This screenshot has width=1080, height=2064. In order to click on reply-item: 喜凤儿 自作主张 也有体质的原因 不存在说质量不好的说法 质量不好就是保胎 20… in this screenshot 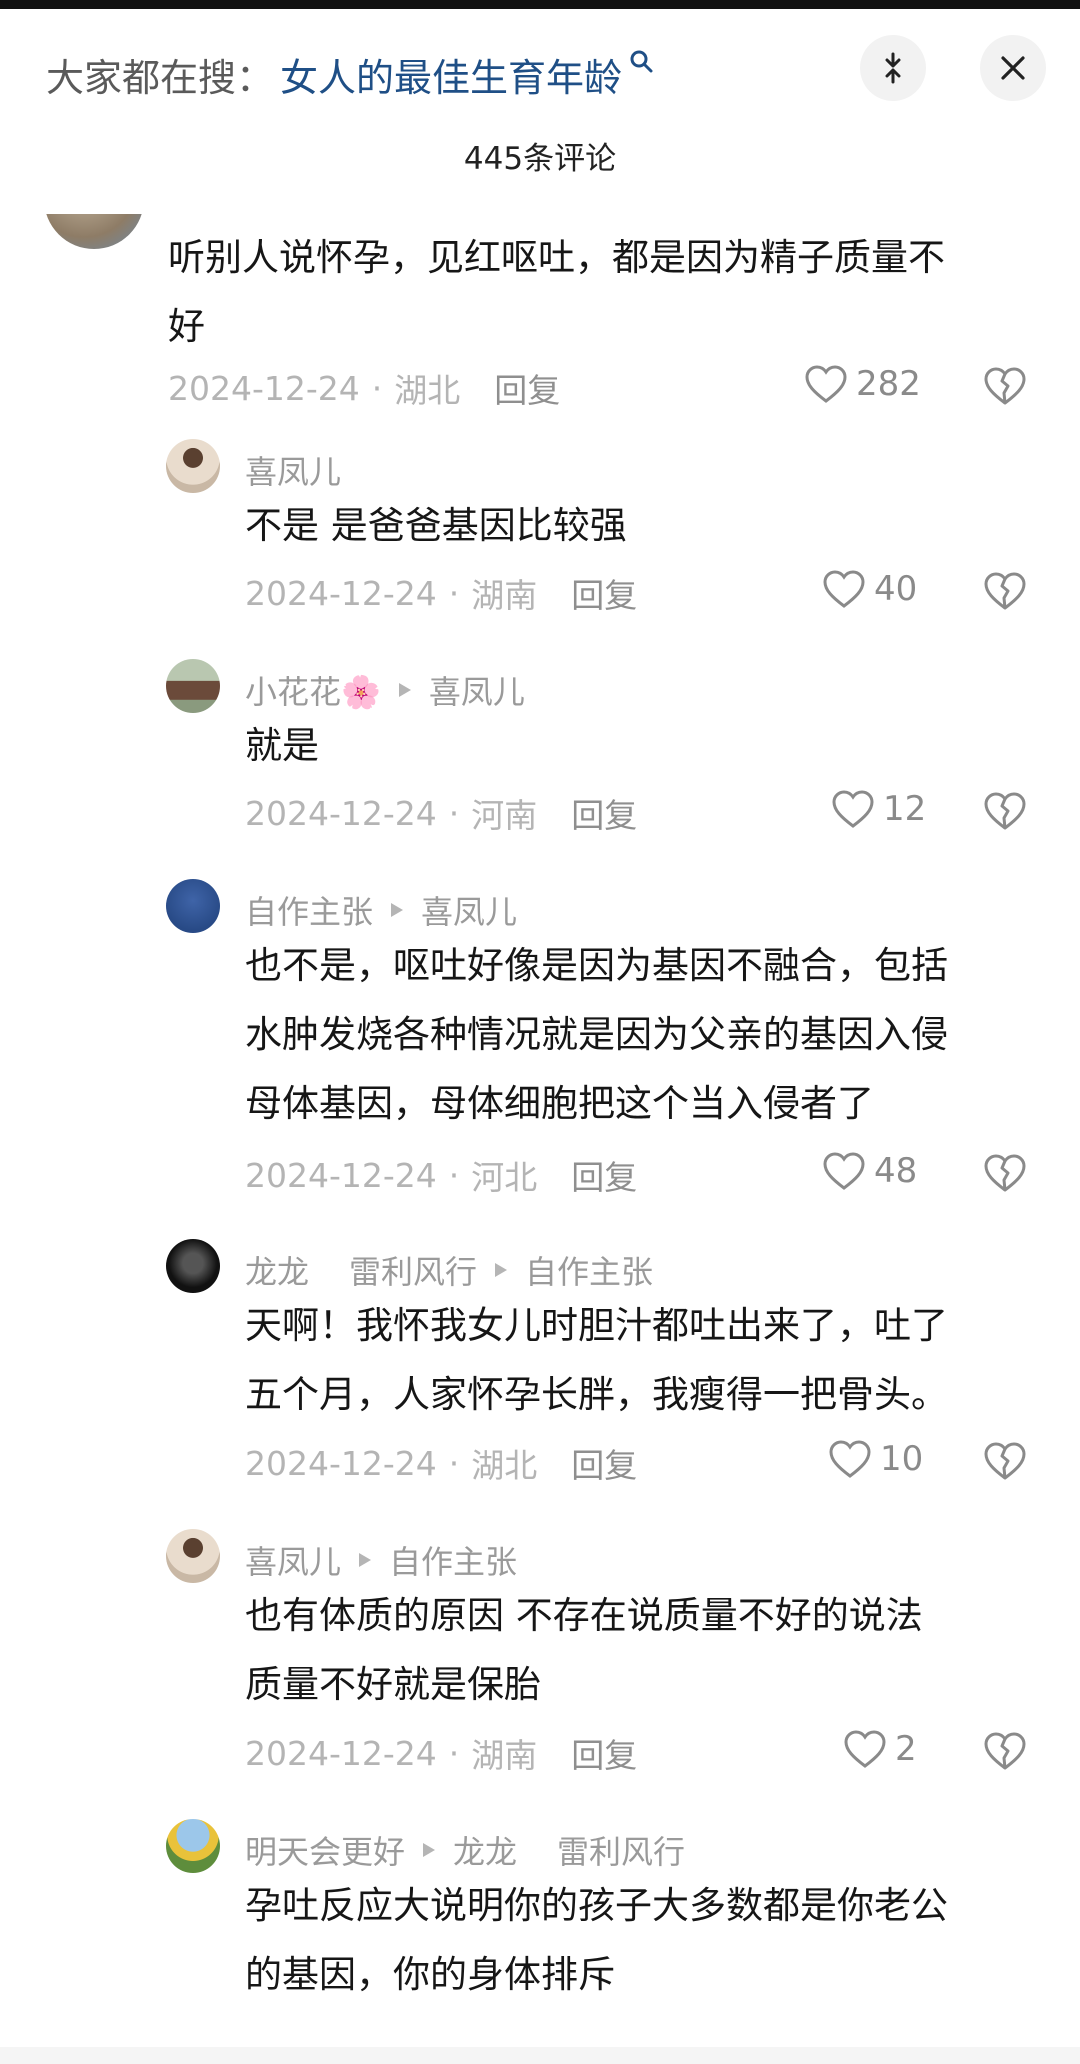, I will do `click(540, 1674)`.